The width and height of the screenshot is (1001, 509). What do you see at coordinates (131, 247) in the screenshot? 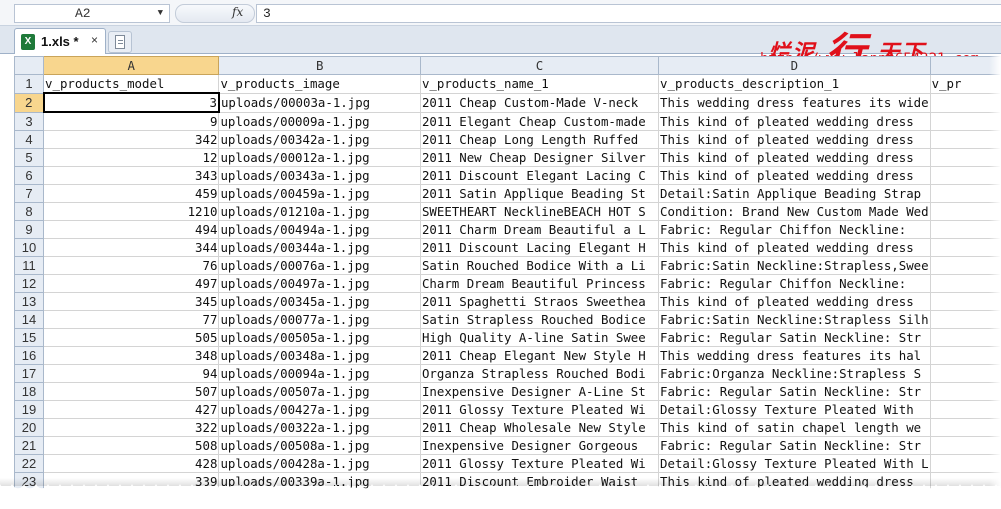
I see `cell-model: 344` at bounding box center [131, 247].